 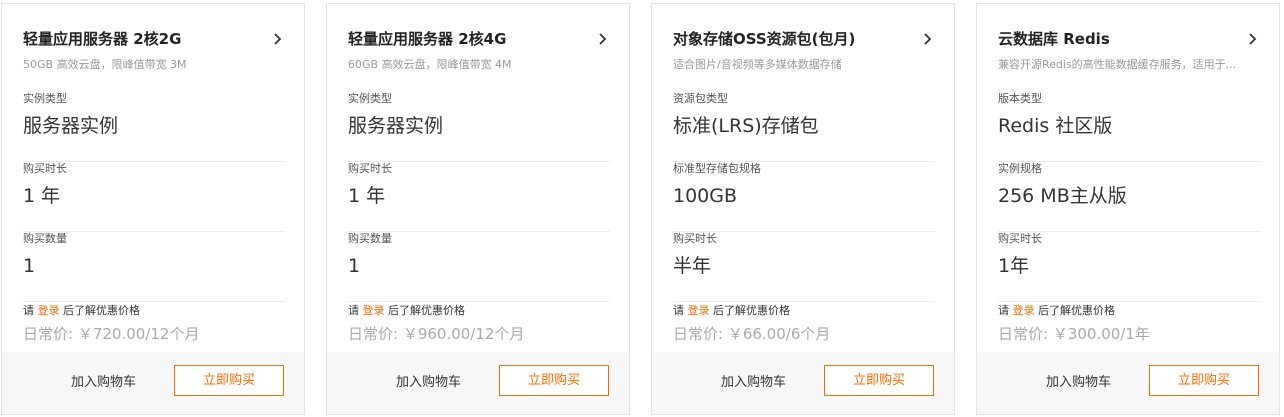 I want to click on field-package-type: 资源包类型 标准(LRS)存储包, so click(x=804, y=127).